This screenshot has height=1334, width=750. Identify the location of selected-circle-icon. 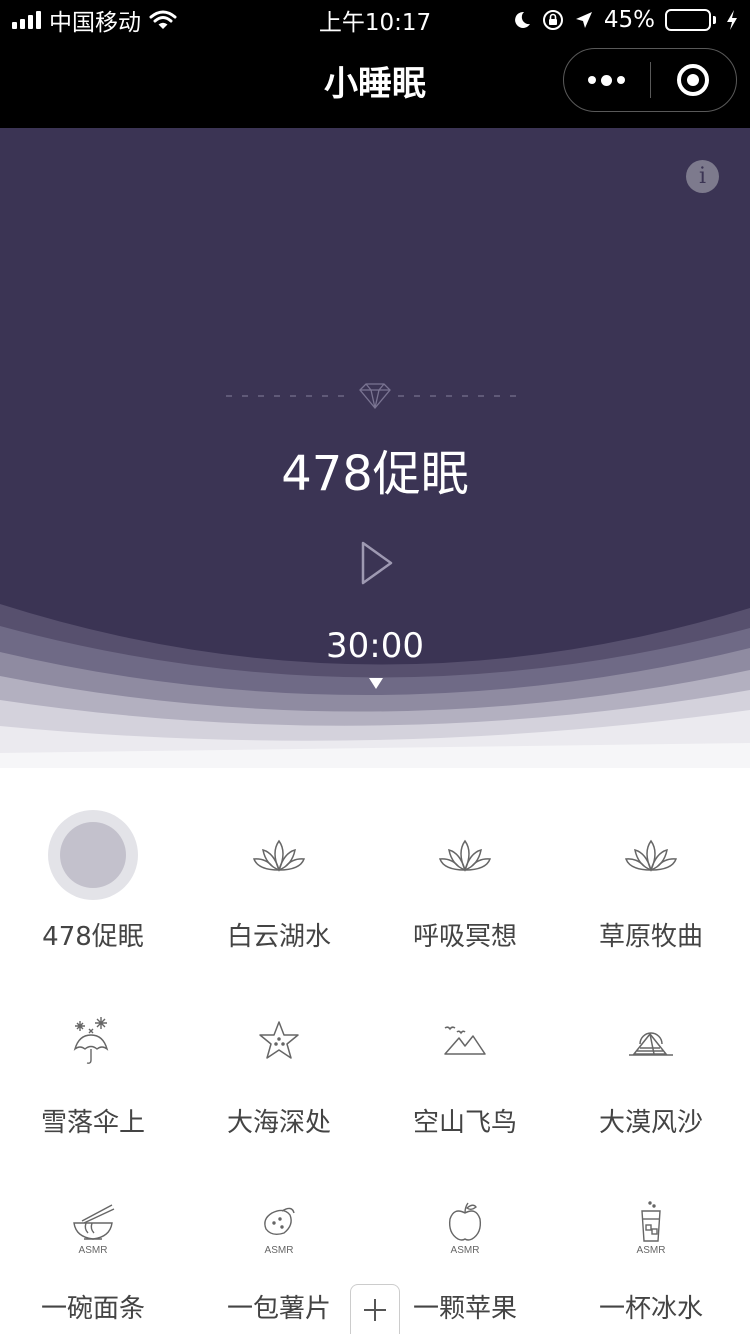
(93, 855).